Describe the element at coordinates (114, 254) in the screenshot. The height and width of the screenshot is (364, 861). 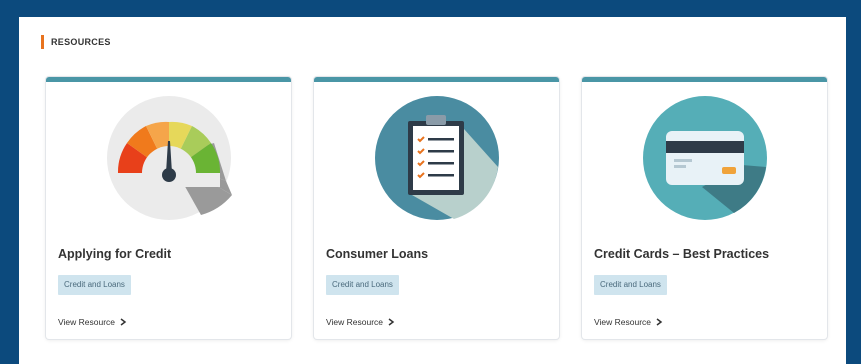
I see `card-title: Applying for Credit` at that location.